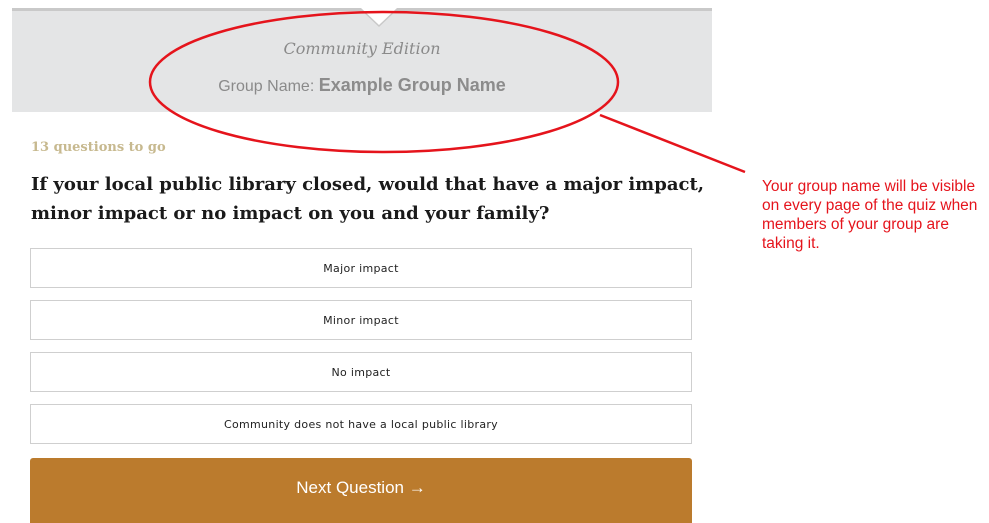 The height and width of the screenshot is (523, 989). What do you see at coordinates (361, 268) in the screenshot?
I see `answer-major-impact: Major impact` at bounding box center [361, 268].